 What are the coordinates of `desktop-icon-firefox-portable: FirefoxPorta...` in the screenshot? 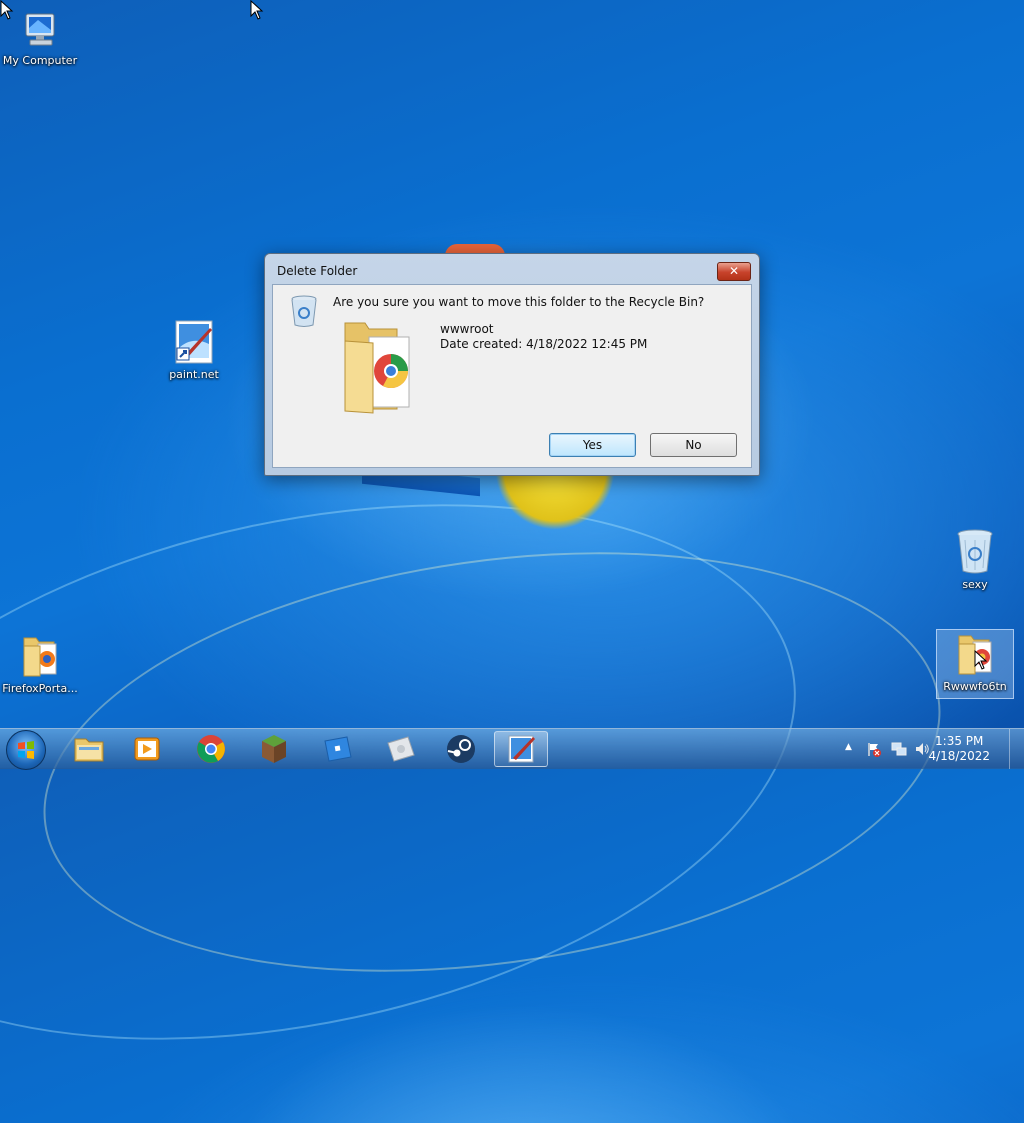 It's located at (40, 662).